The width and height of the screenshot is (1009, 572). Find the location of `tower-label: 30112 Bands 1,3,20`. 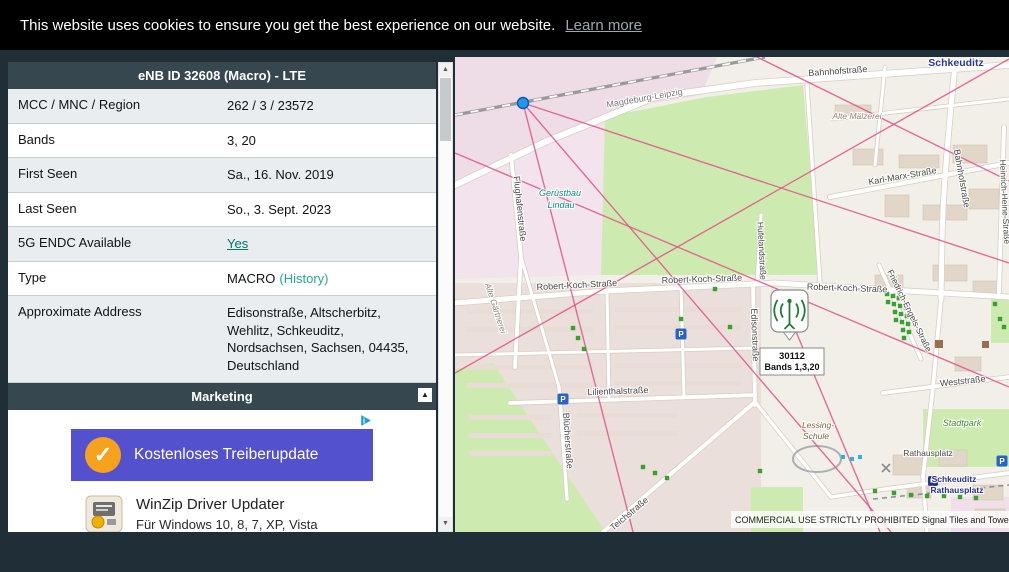

tower-label: 30112 Bands 1,3,20 is located at coordinates (792, 361).